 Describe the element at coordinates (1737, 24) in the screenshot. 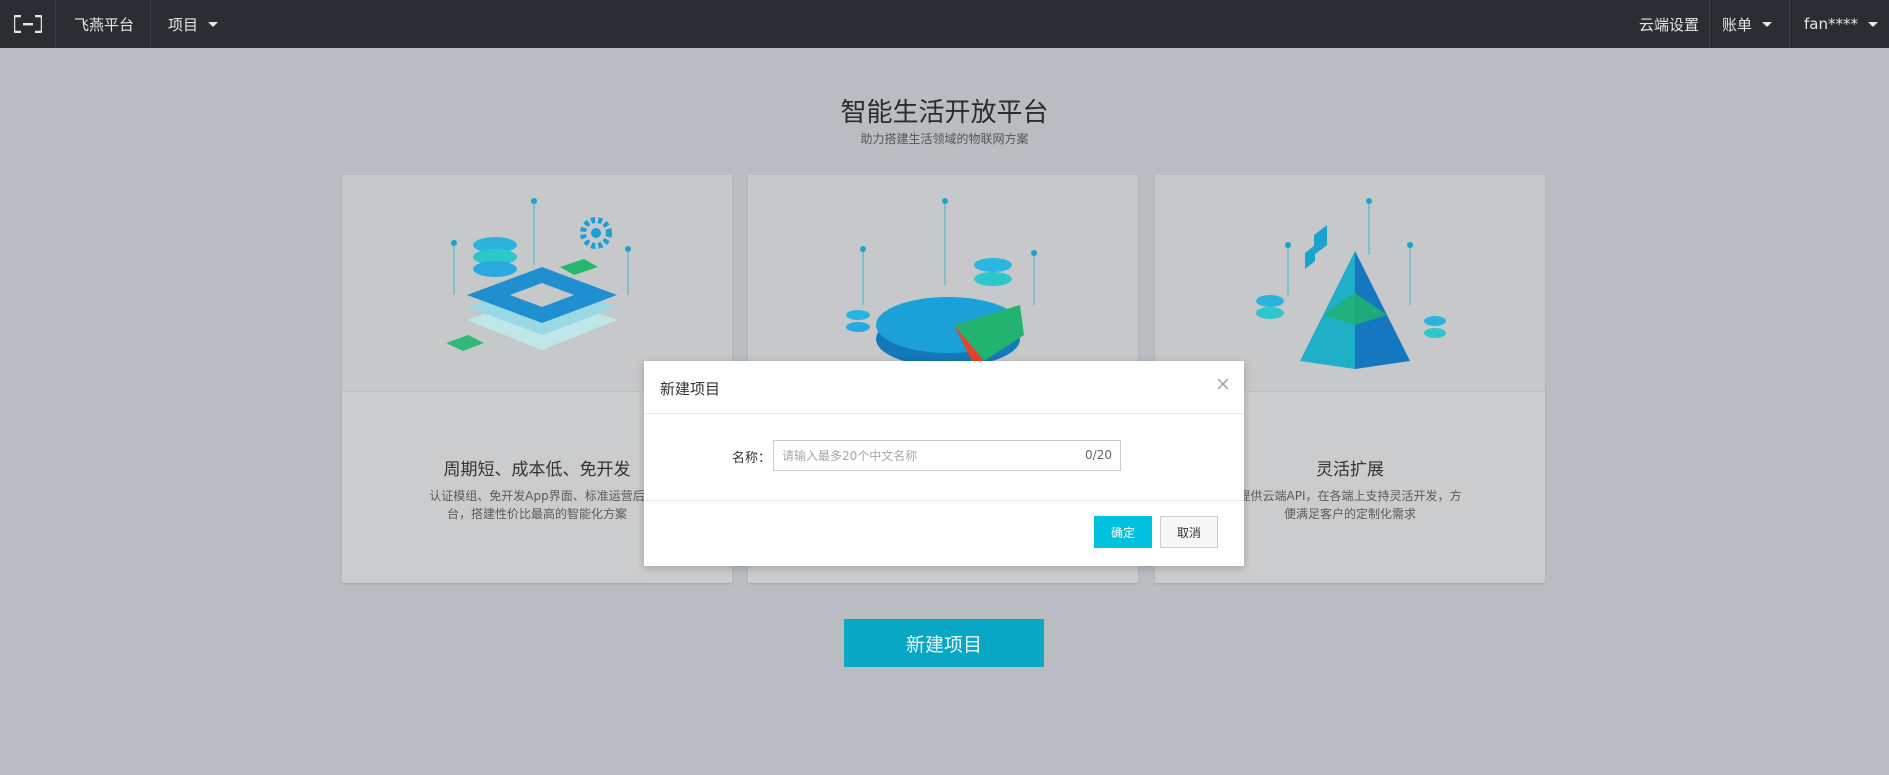

I see `billing-menu-label: 账单` at that location.